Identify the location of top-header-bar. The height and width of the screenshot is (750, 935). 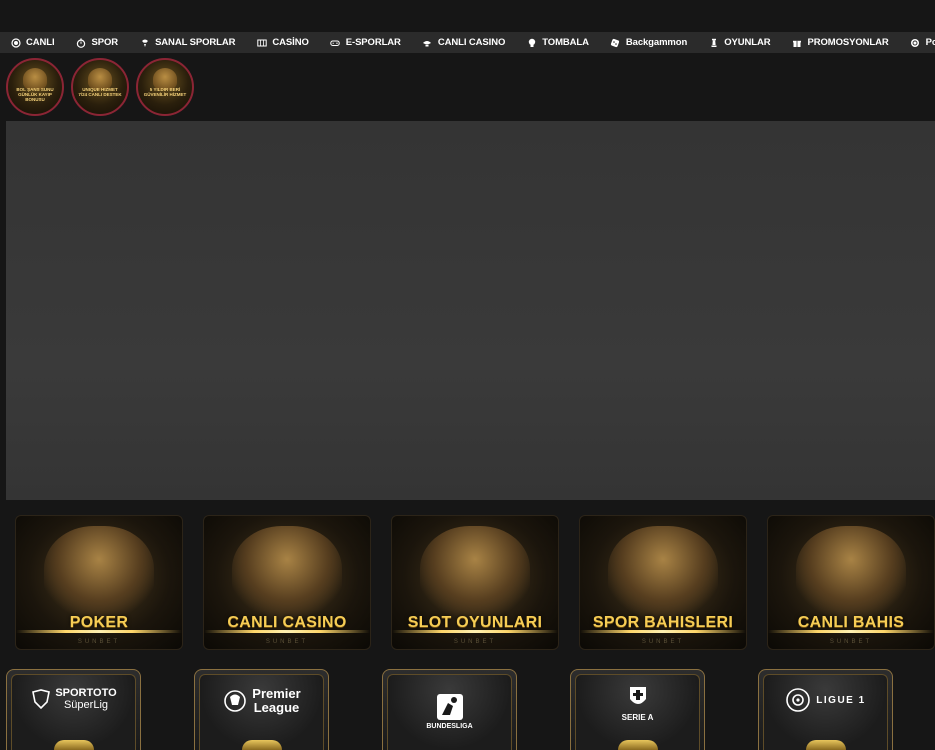
(467, 16).